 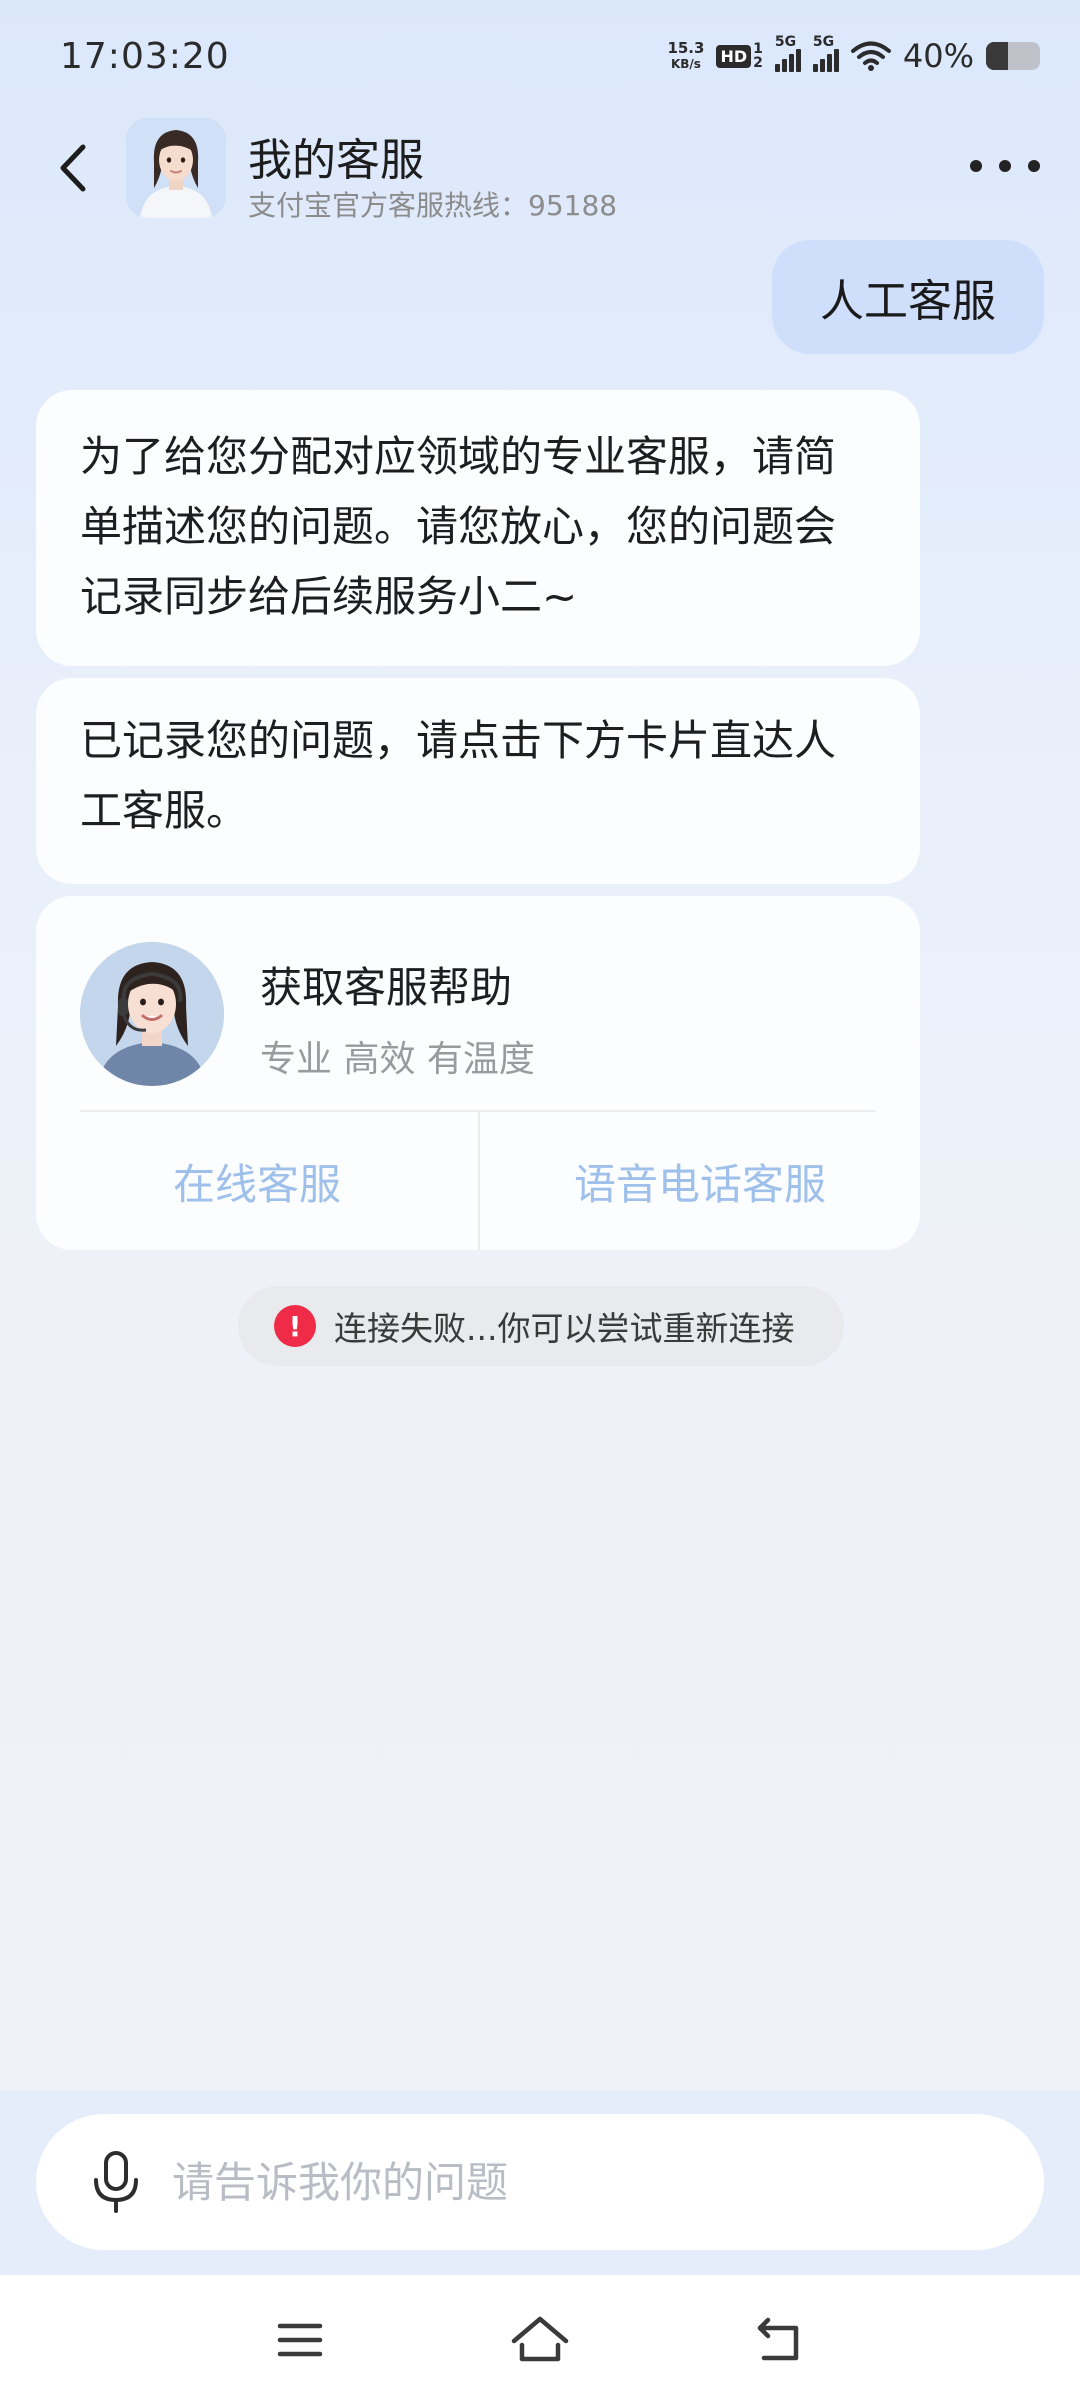 I want to click on connection-error-text: 连接失败...你可以尝试重新连接, so click(x=564, y=1328).